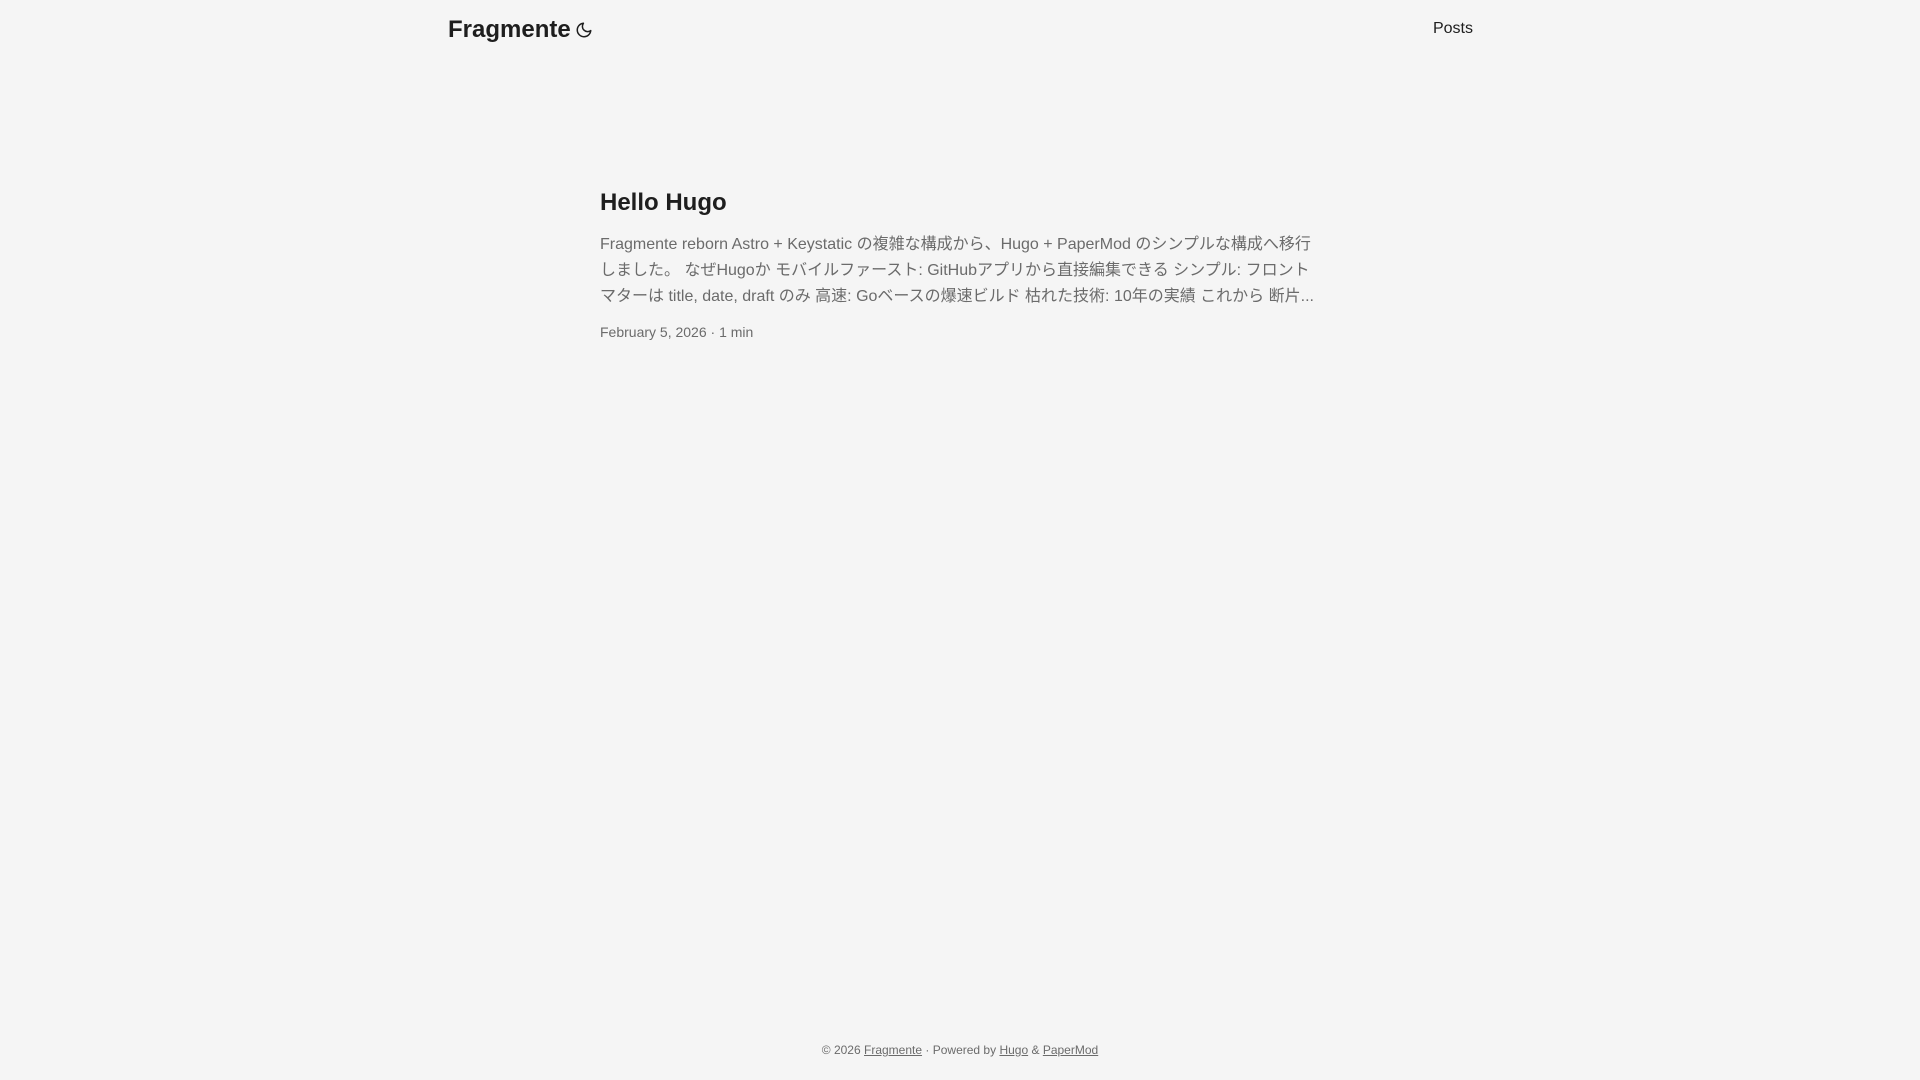 The height and width of the screenshot is (1080, 1920). I want to click on footer-and: &, so click(1035, 1050).